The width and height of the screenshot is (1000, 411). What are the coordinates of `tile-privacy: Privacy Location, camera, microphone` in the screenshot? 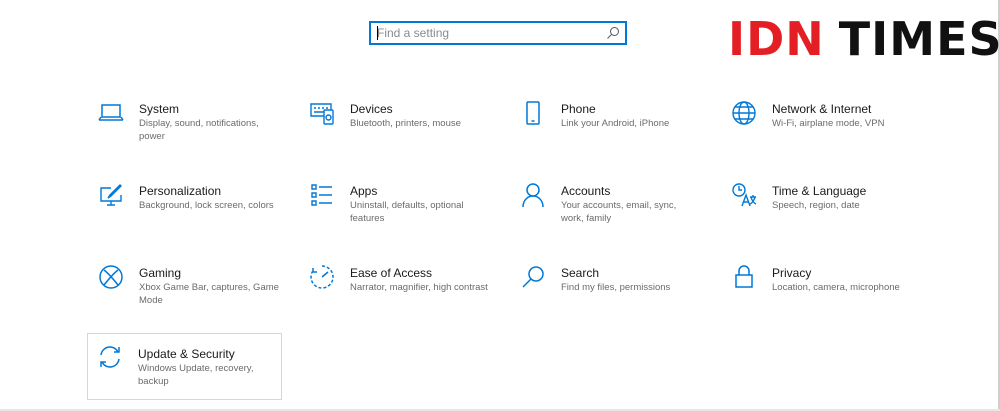 It's located at (817, 289).